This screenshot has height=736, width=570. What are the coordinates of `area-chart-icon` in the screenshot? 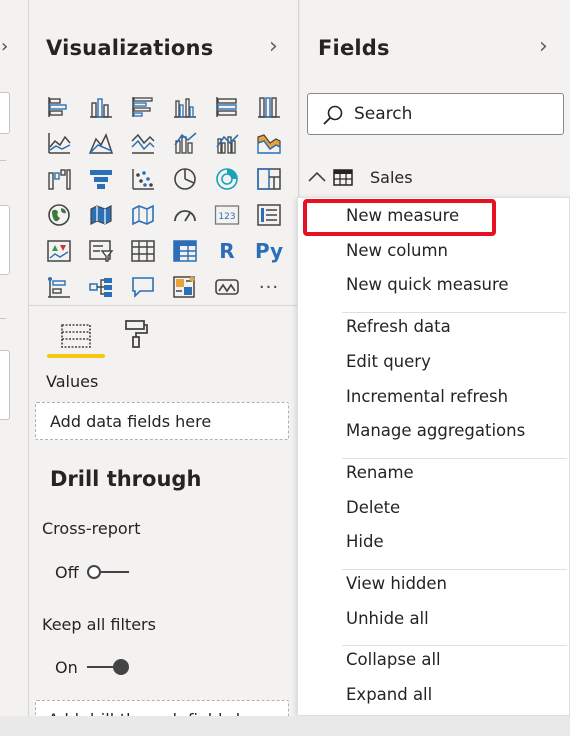 It's located at (101, 143).